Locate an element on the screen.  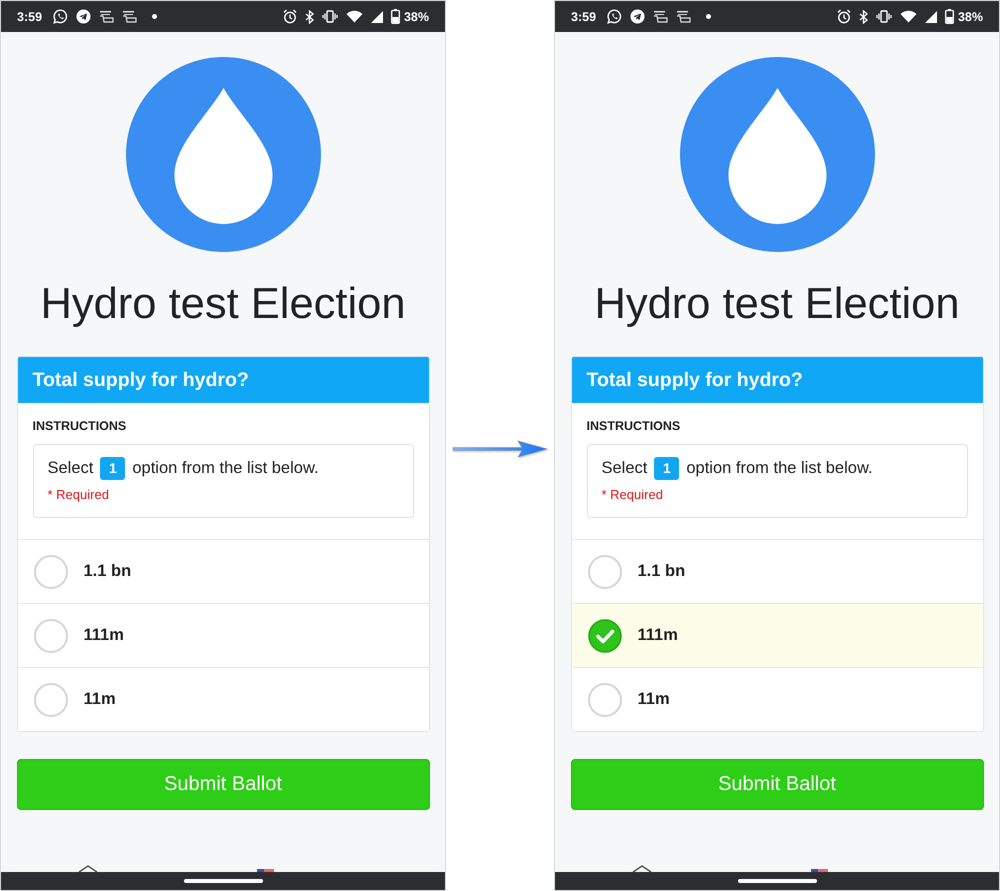
ballot-option: 111m is located at coordinates (777, 635).